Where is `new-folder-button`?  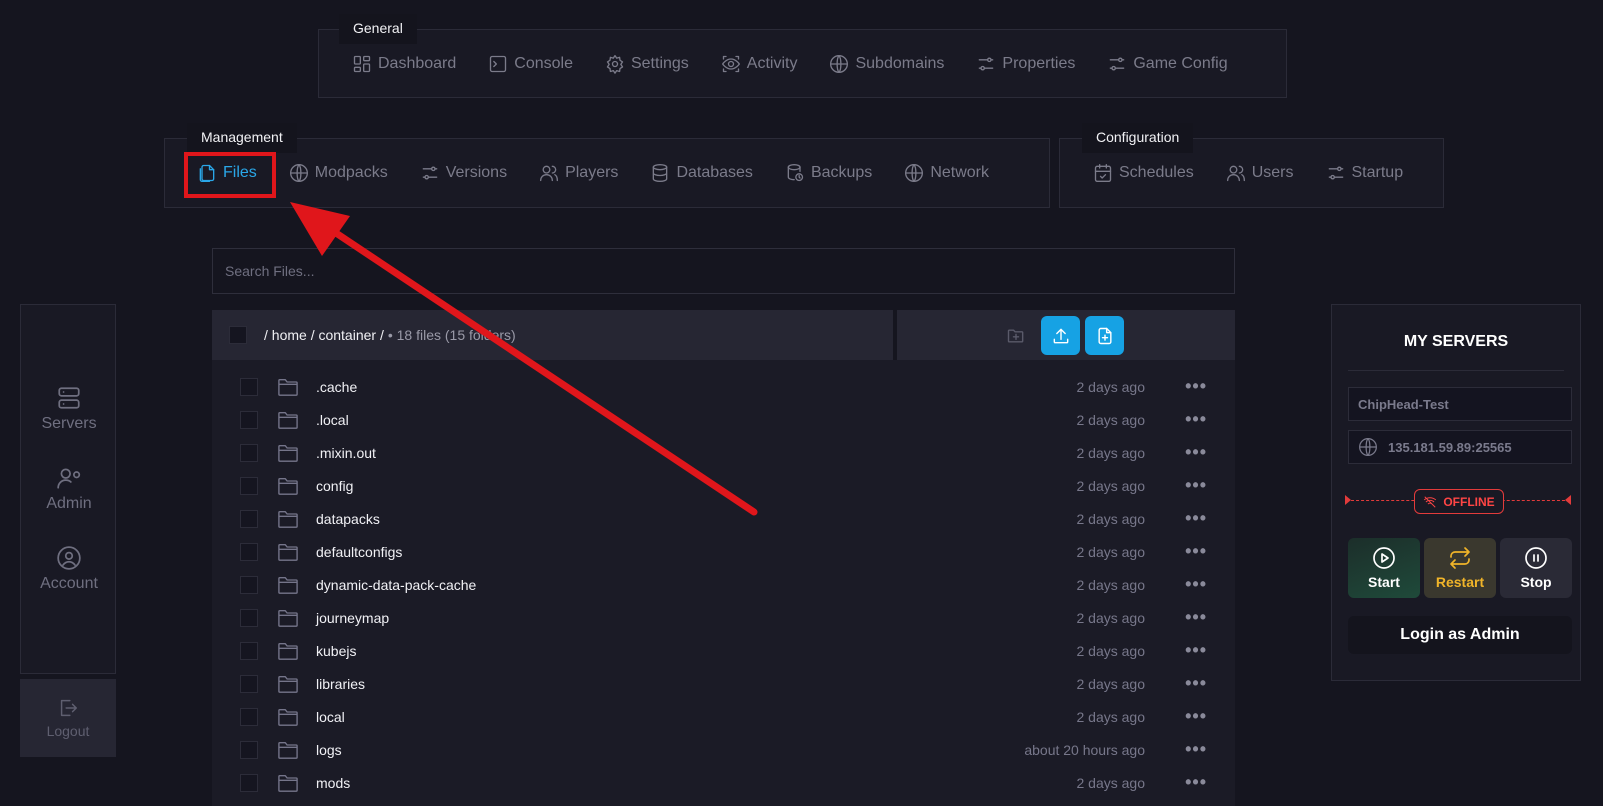
new-folder-button is located at coordinates (1015, 335).